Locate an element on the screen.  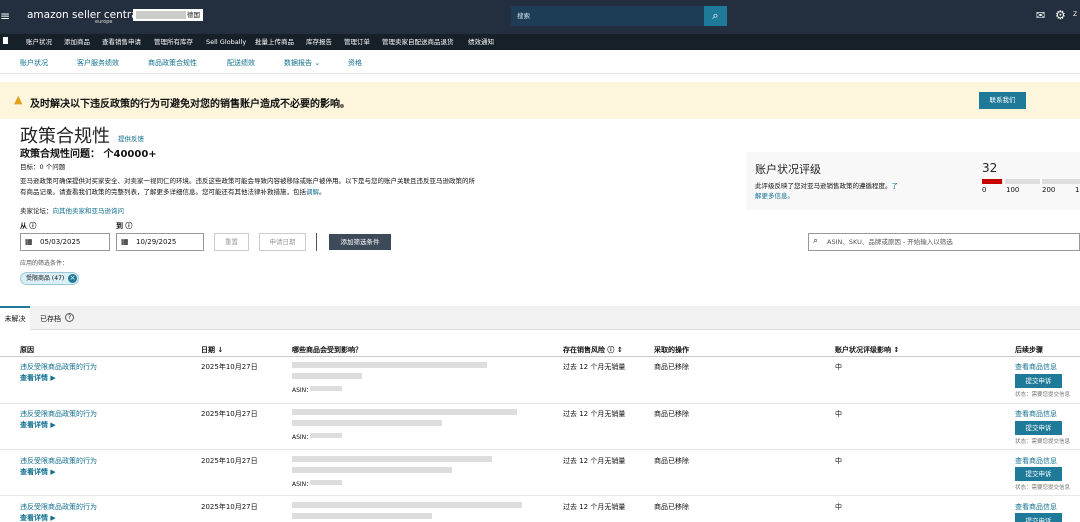
nav-sell-globally: Sell Globally is located at coordinates (226, 42).